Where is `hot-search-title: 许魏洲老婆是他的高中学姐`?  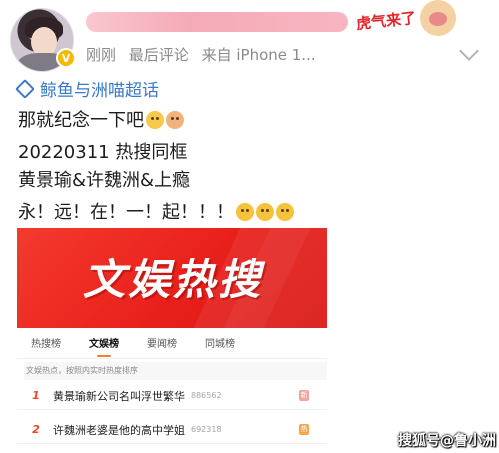 hot-search-title: 许魏洲老婆是他的高中学姐 is located at coordinates (119, 430).